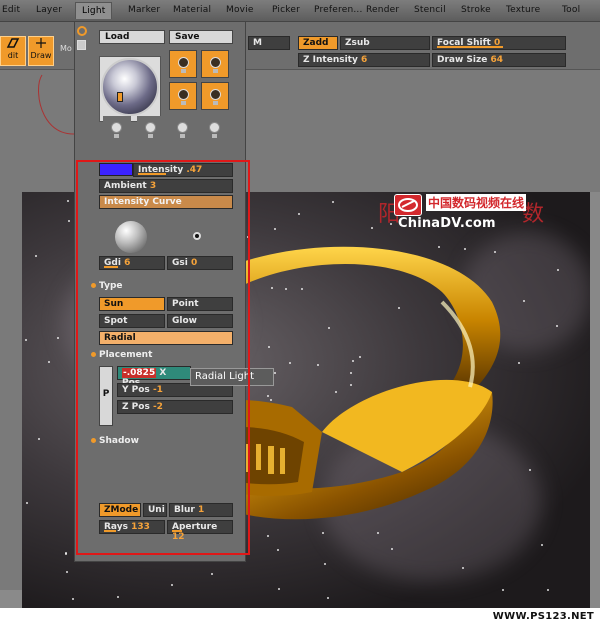 This screenshot has height=628, width=600. What do you see at coordinates (184, 510) in the screenshot?
I see `blur-label: Blur` at bounding box center [184, 510].